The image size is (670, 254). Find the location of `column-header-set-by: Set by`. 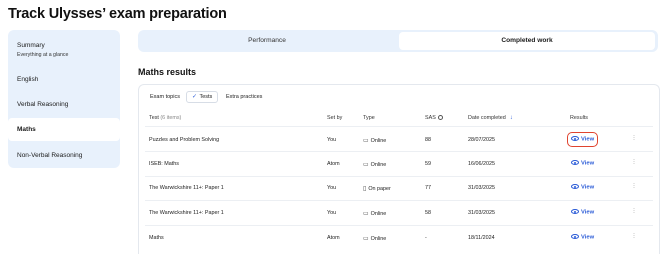

column-header-set-by: Set by is located at coordinates (335, 118).